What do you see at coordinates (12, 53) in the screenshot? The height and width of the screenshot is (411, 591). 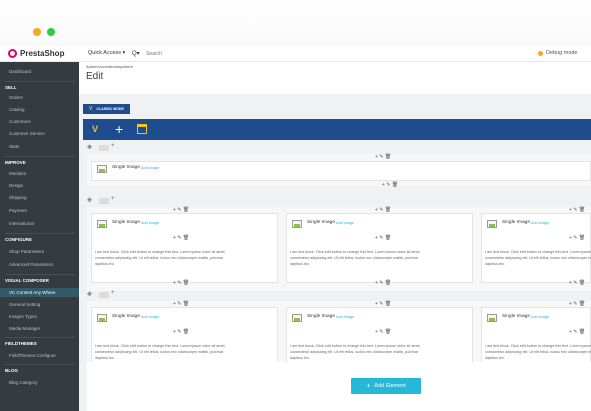 I see `prestashop-logo-icon` at bounding box center [12, 53].